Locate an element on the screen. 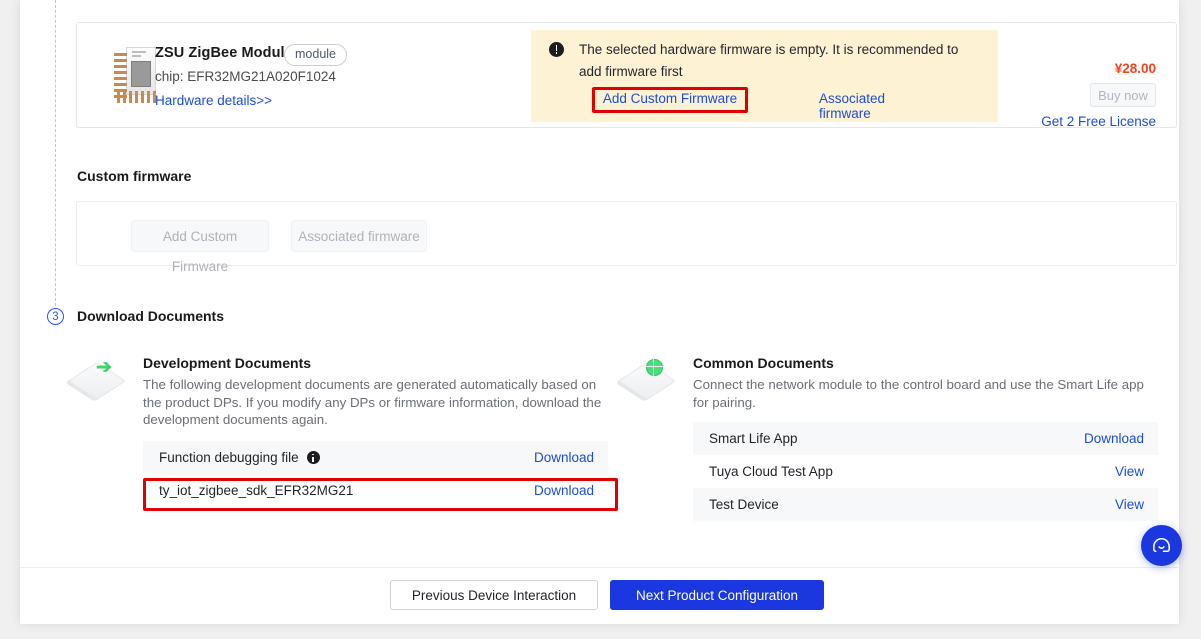 This screenshot has width=1201, height=639. list-item: Tuya Cloud Test App View is located at coordinates (925, 471).